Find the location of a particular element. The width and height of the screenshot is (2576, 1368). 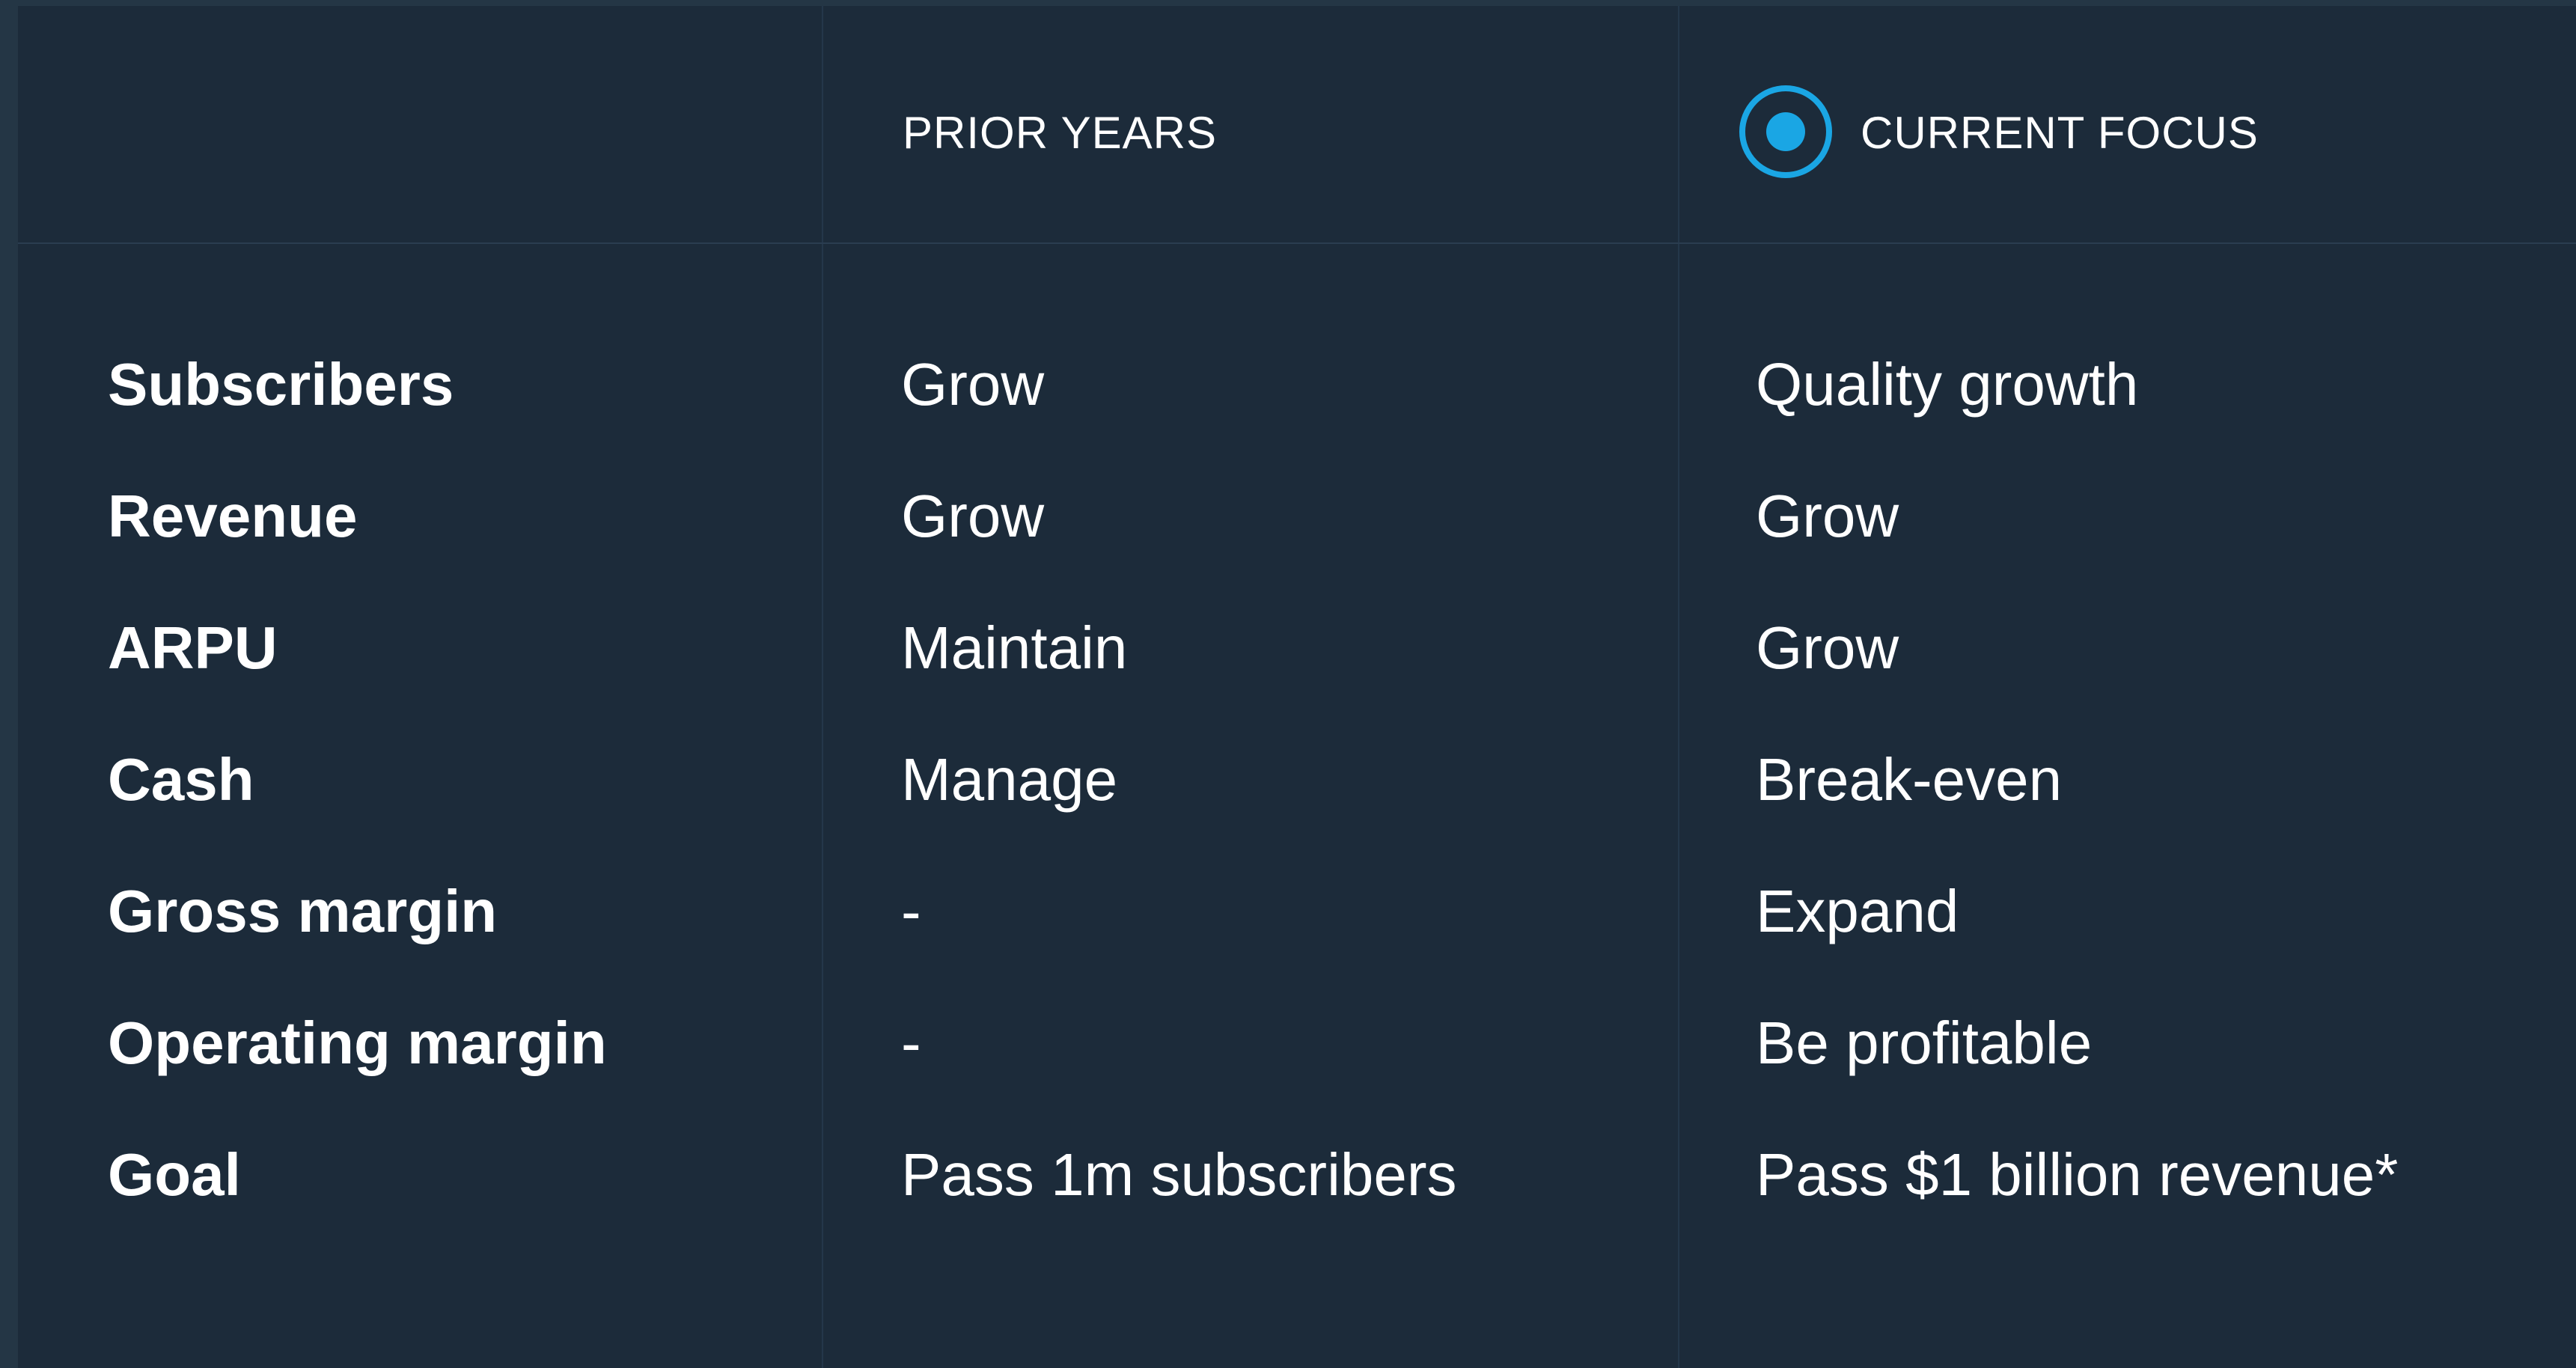

radio-dot is located at coordinates (1786, 132).